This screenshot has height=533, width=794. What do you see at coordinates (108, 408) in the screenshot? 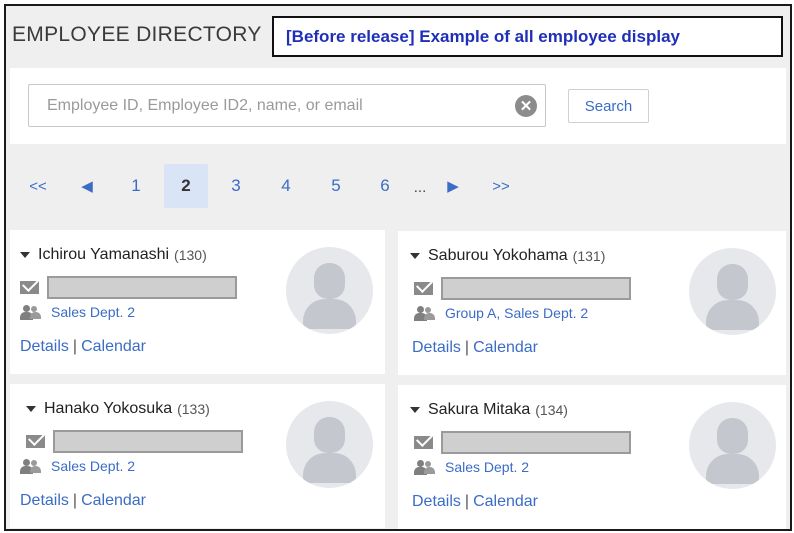
I see `employee-name: Hanako Yokosuka` at bounding box center [108, 408].